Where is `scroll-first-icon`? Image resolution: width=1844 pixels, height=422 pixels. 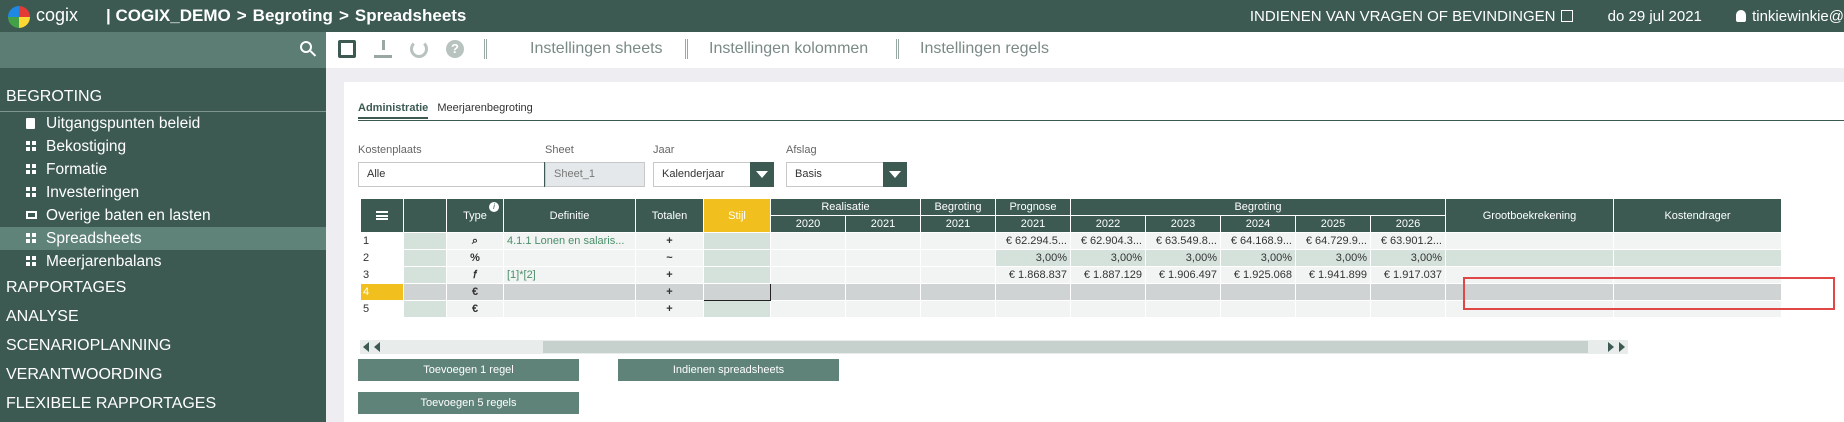
scroll-first-icon is located at coordinates (366, 347).